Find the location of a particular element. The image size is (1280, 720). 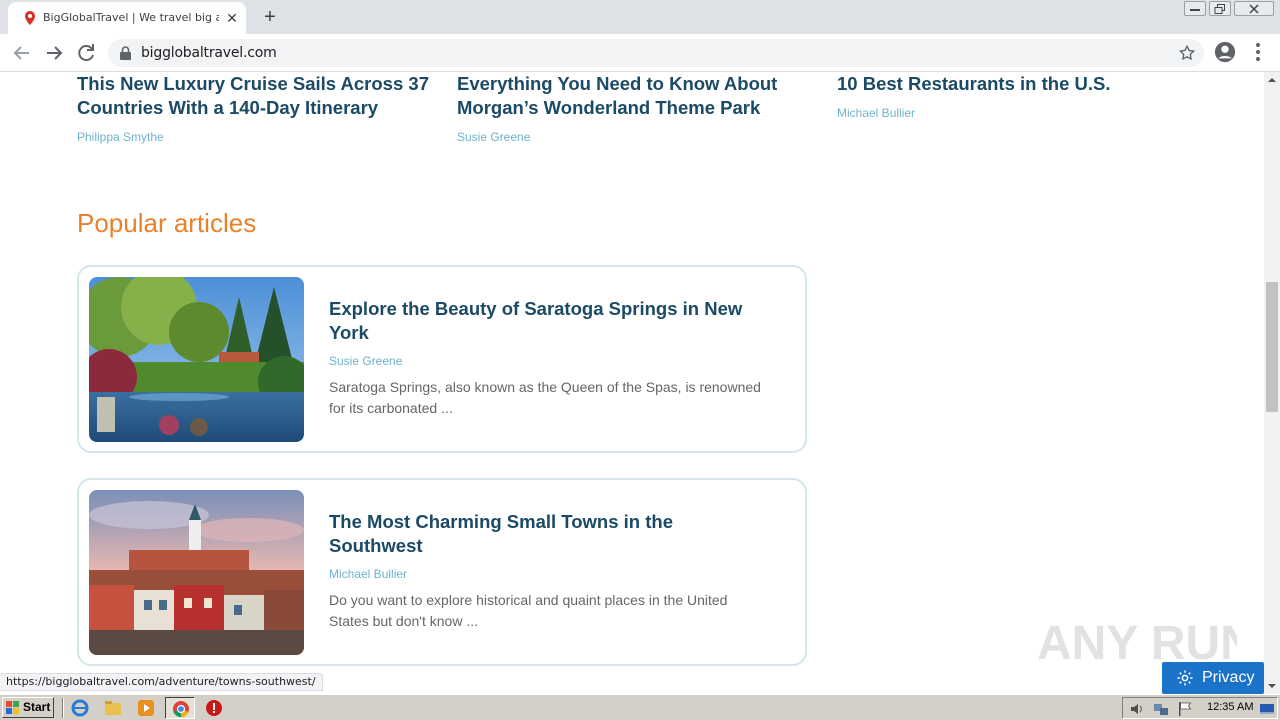

saratoga-springs-image is located at coordinates (196, 359).